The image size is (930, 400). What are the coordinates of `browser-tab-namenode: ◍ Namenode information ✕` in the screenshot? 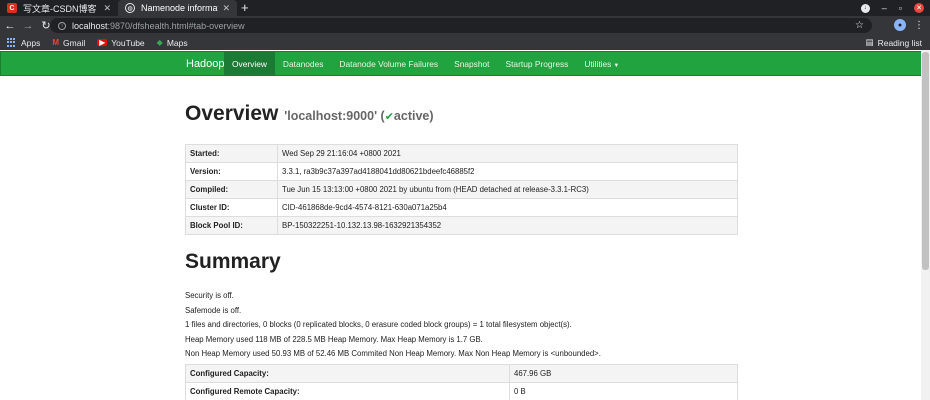 It's located at (177, 8).